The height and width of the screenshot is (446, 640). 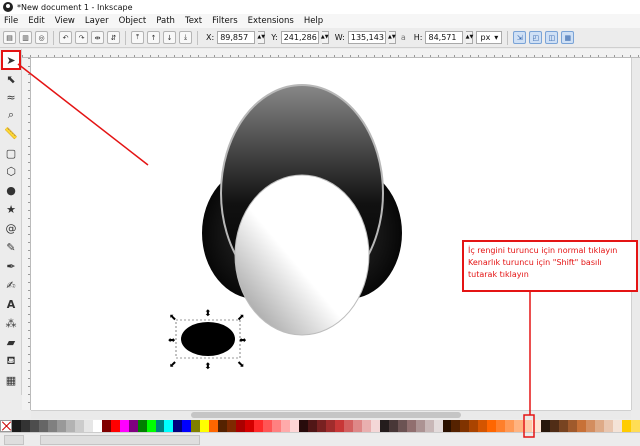 I want to click on flip-vertical-icon: ⇵, so click(x=113, y=37).